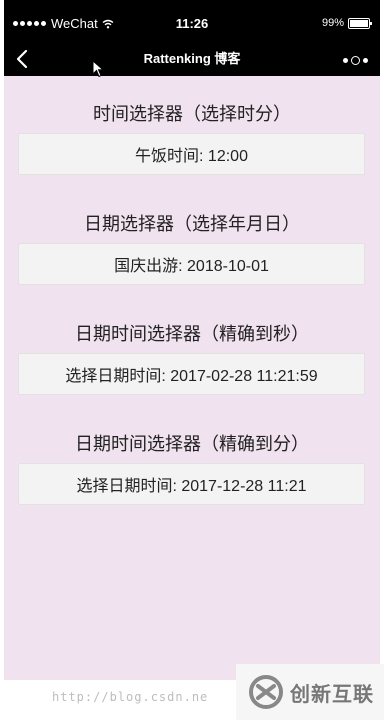  Describe the element at coordinates (191, 264) in the screenshot. I see `holiday-date-picker: 国庆出游: 2018-10-01` at that location.